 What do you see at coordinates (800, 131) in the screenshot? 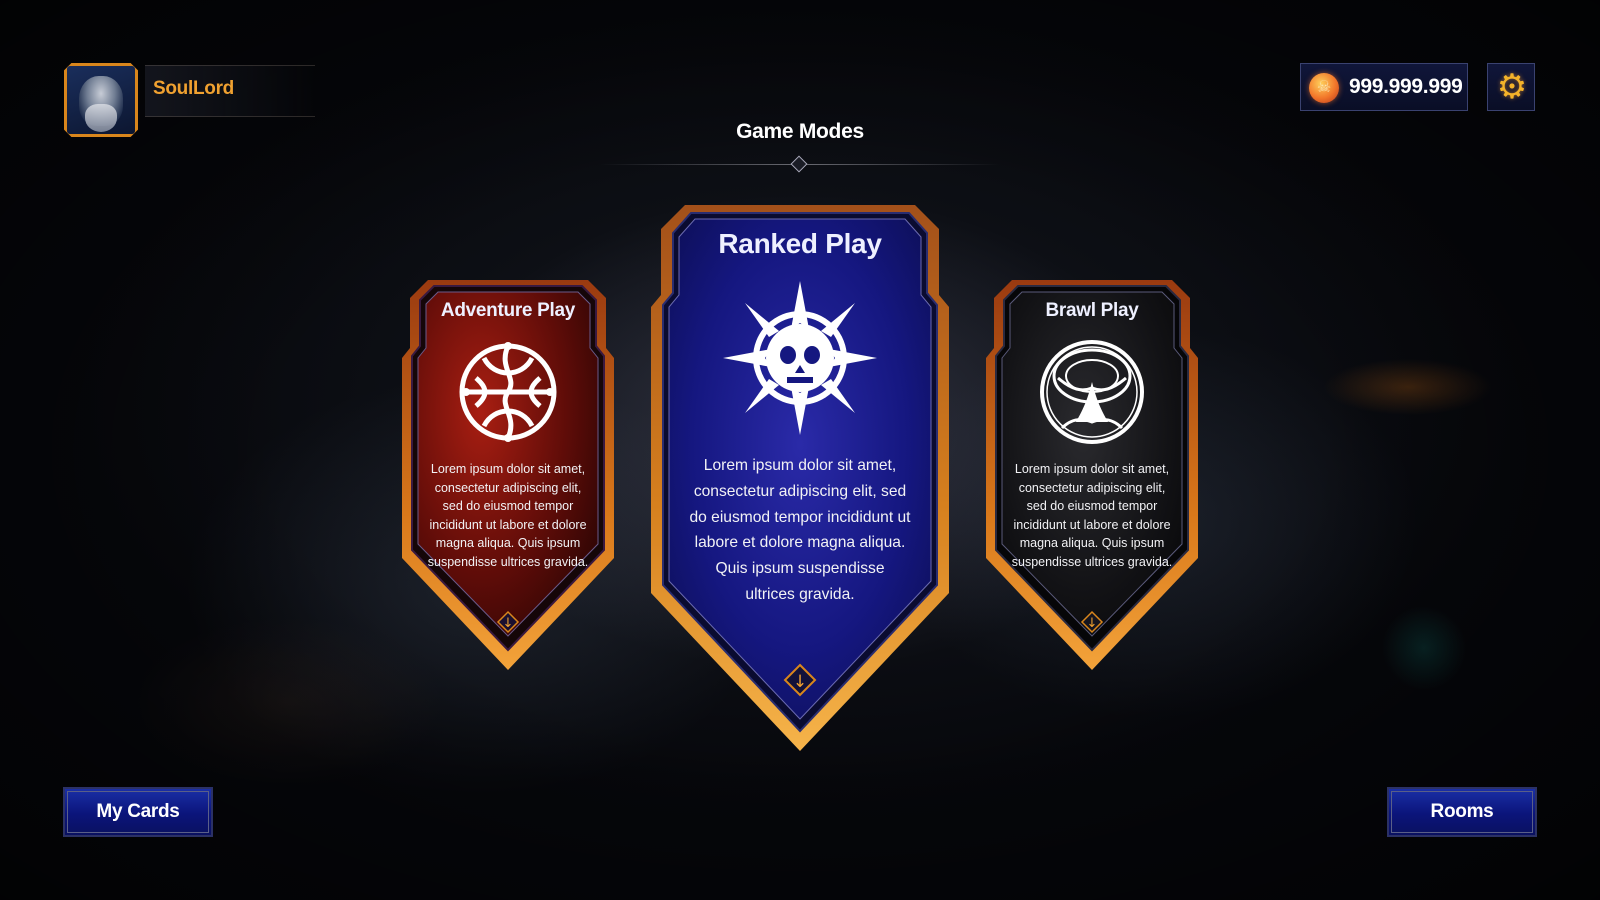
I see `page-title: Game Modes` at bounding box center [800, 131].